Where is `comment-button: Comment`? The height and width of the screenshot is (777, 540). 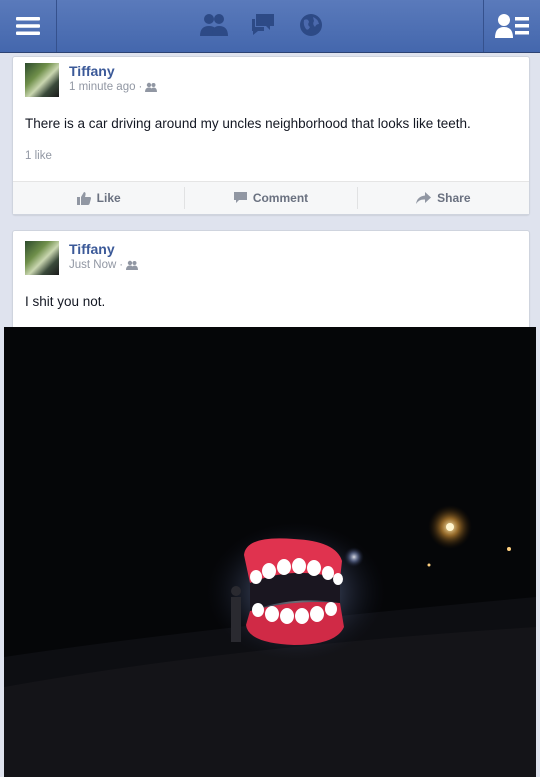
comment-button: Comment is located at coordinates (270, 198).